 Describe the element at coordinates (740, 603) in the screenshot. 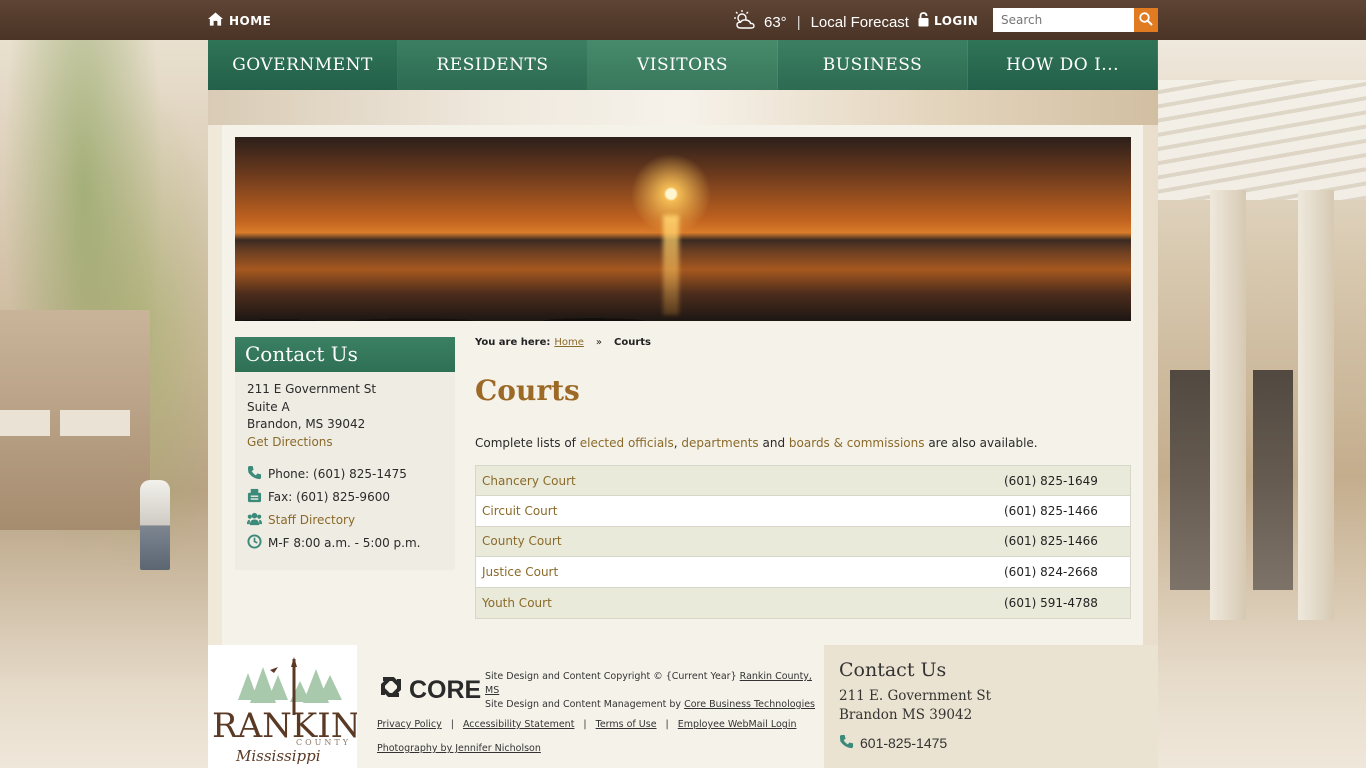

I see `court-name-link: Youth Court` at that location.